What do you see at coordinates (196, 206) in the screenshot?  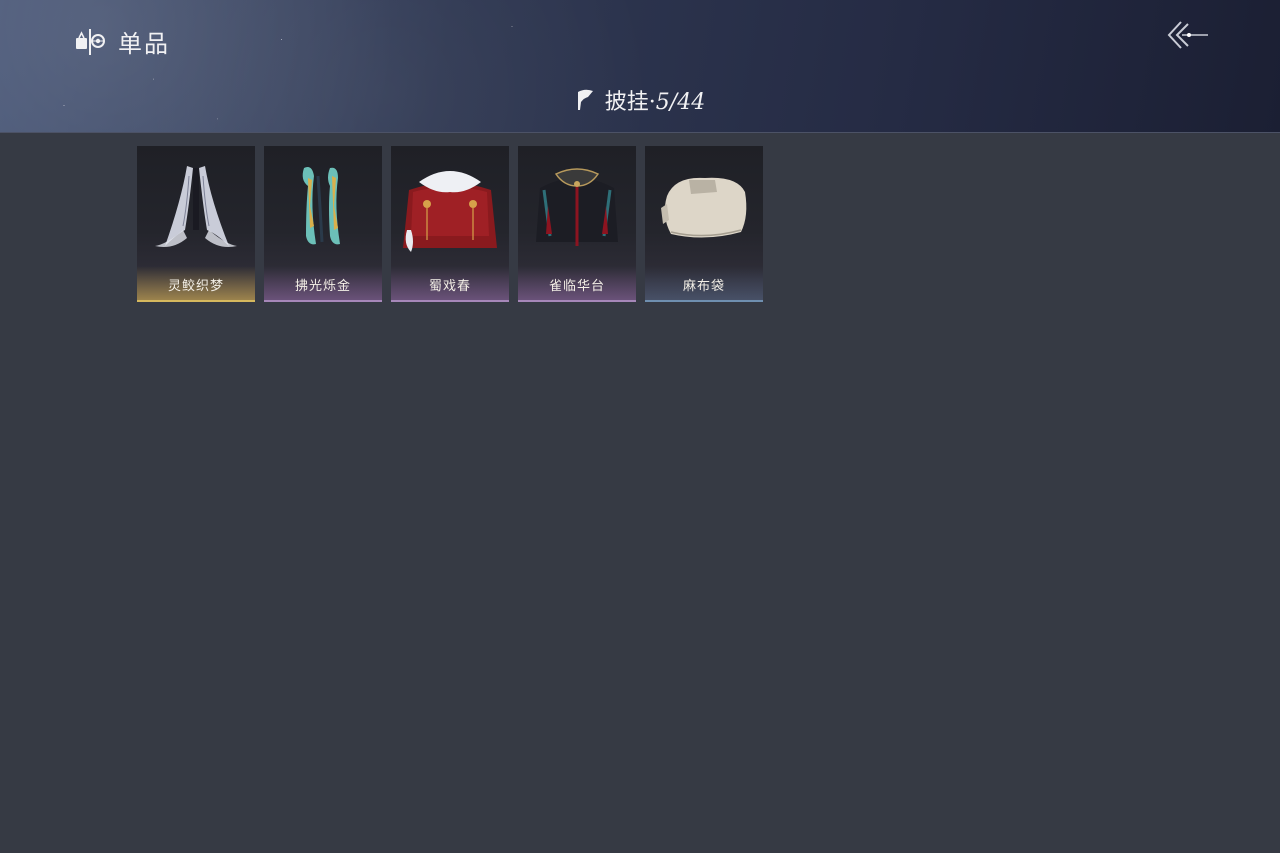 I see `white-silk-cape-icon` at bounding box center [196, 206].